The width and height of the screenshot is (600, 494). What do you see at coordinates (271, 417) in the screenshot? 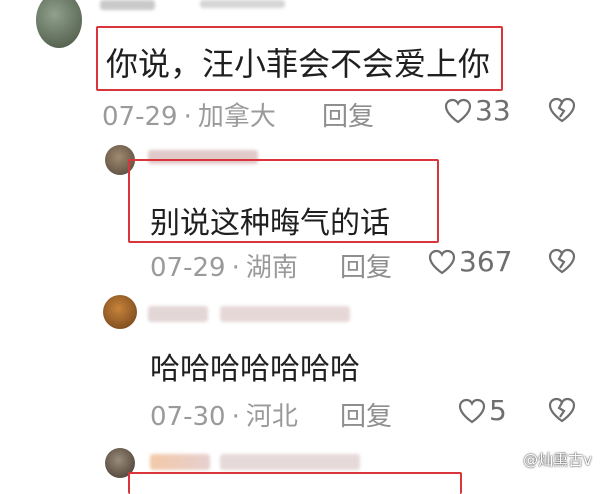
I see `comment-location: 河北` at bounding box center [271, 417].